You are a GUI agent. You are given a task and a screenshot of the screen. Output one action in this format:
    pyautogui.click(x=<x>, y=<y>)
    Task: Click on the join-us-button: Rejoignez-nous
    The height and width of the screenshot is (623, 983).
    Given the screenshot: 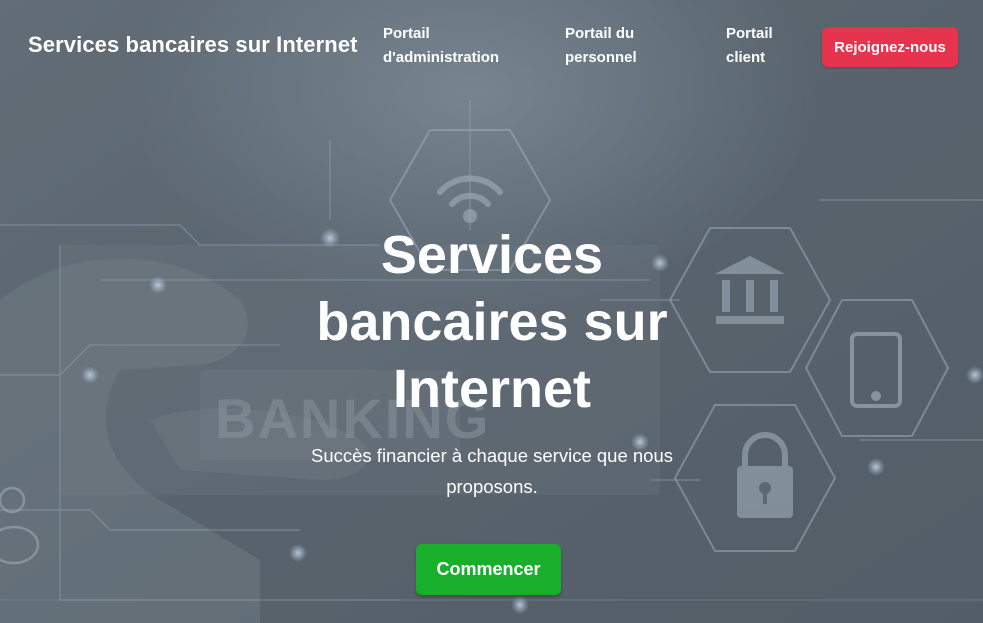 What is the action you would take?
    pyautogui.click(x=890, y=47)
    